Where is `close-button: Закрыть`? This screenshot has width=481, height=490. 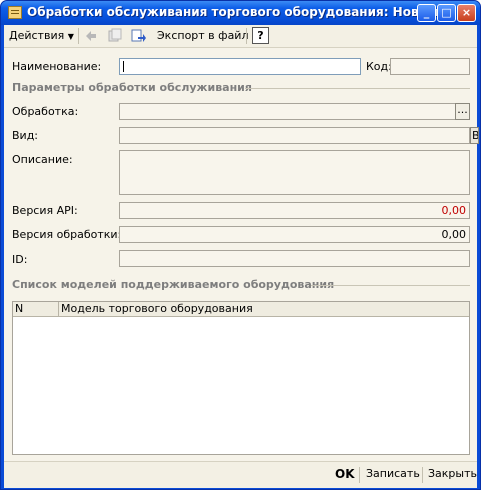 close-button: Закрыть is located at coordinates (452, 473).